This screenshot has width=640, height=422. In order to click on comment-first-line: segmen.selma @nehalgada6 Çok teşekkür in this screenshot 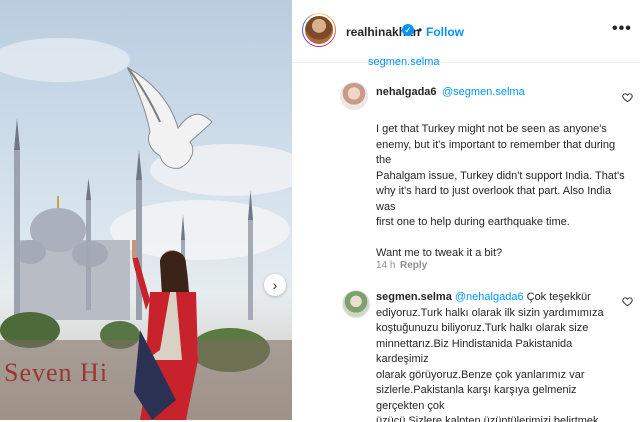, I will do `click(496, 298)`.